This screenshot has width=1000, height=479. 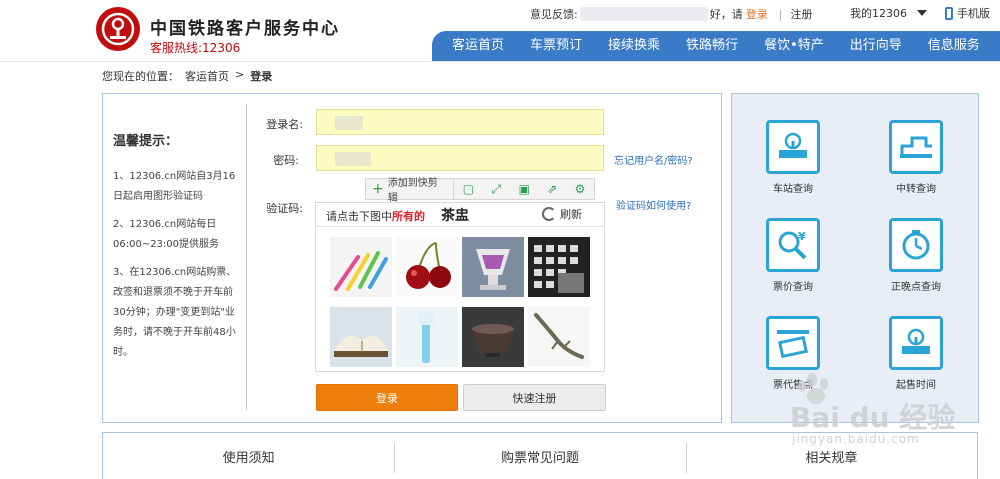 I want to click on price-search-icon: ¥, so click(x=793, y=245).